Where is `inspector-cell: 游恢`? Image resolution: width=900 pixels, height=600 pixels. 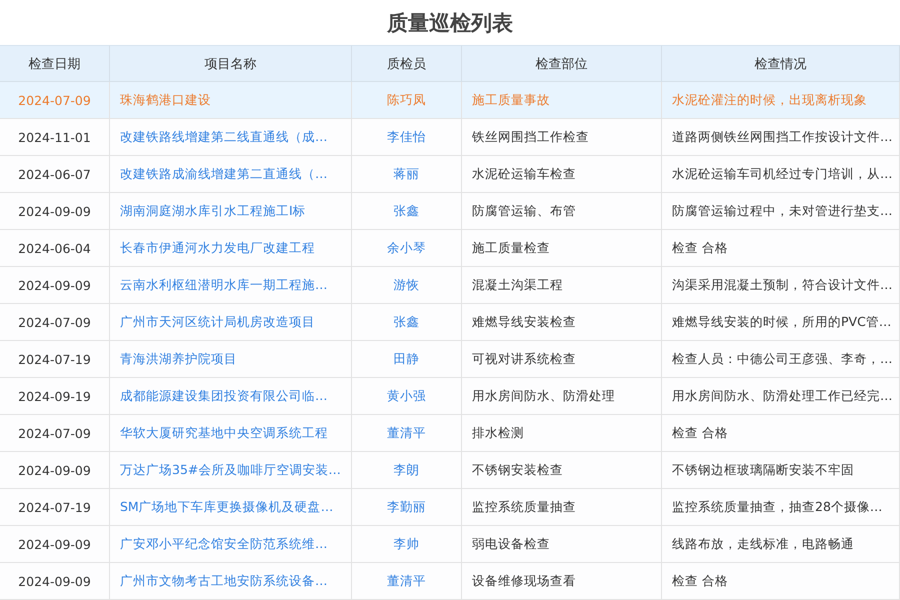 inspector-cell: 游恢 is located at coordinates (407, 285).